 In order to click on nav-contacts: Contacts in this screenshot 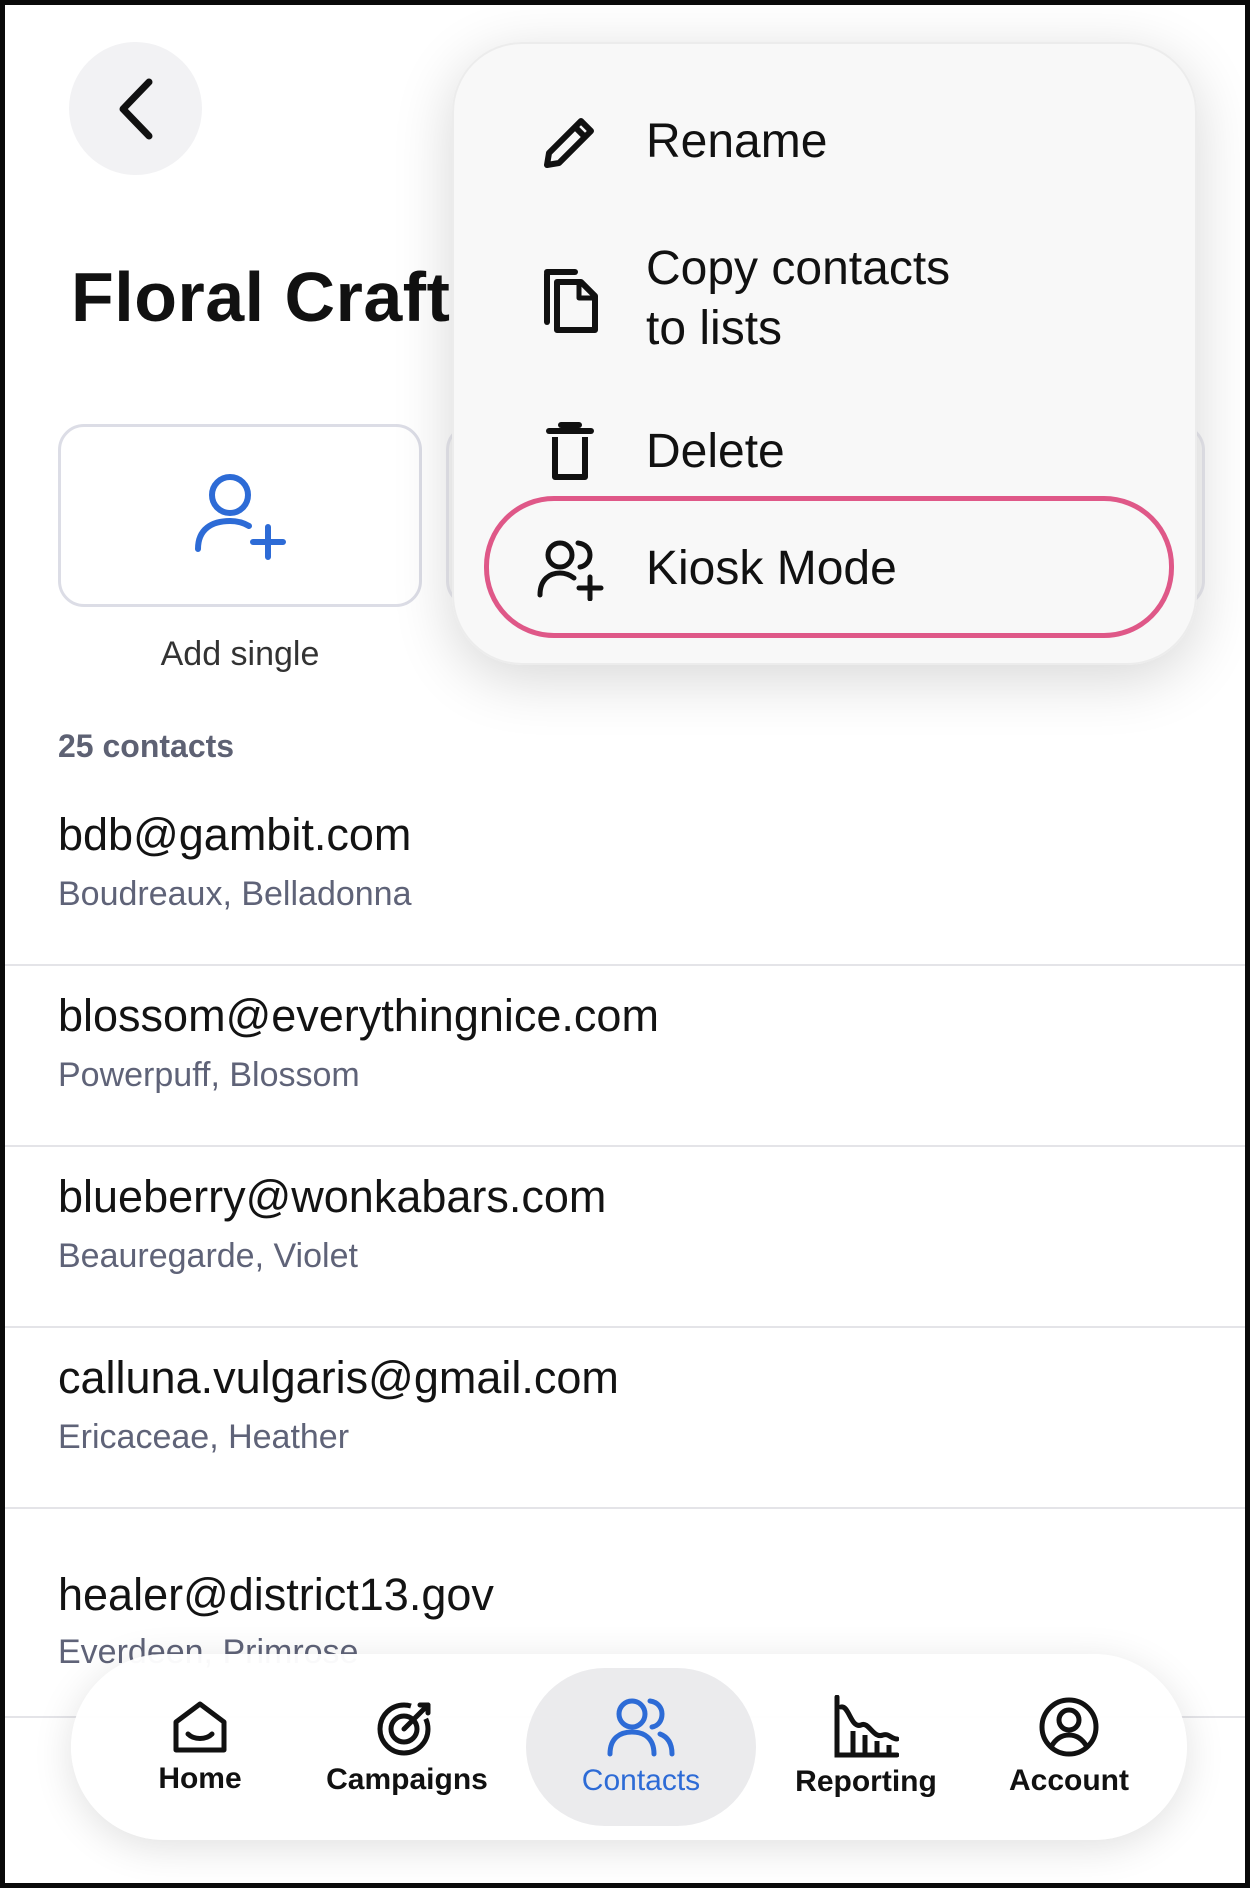, I will do `click(641, 1747)`.